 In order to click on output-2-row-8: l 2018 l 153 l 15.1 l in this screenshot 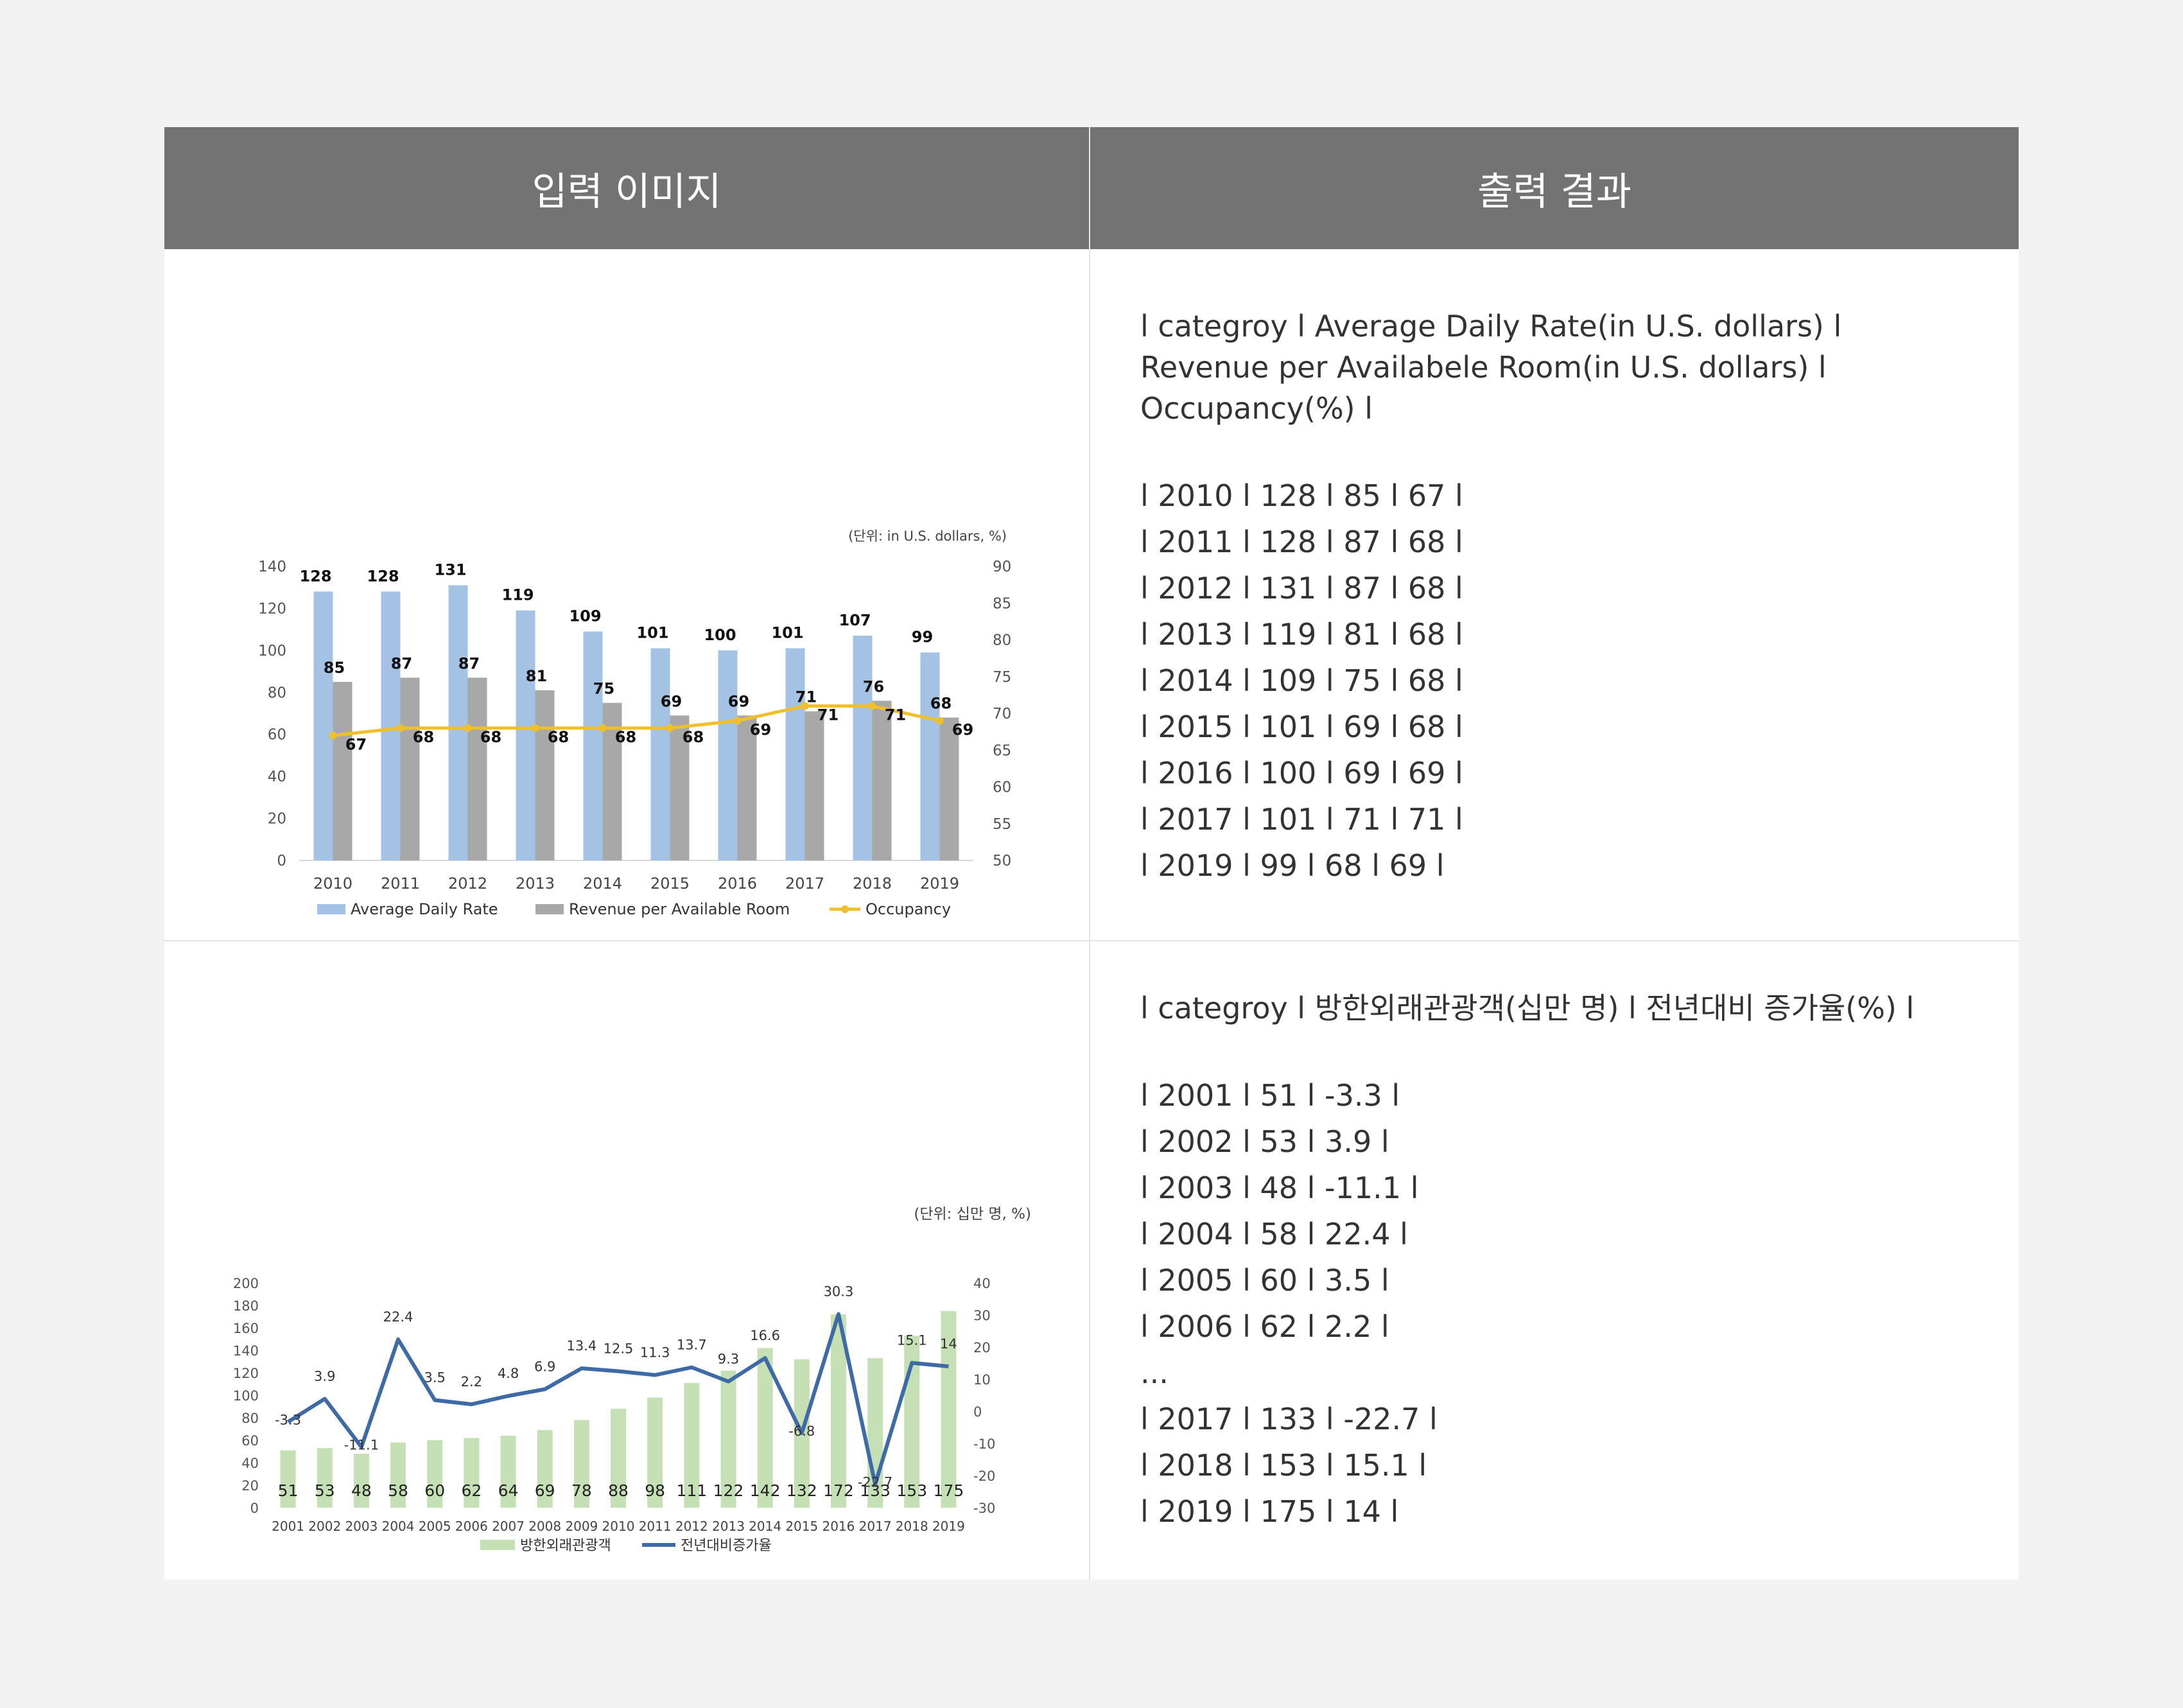, I will do `click(1283, 1465)`.